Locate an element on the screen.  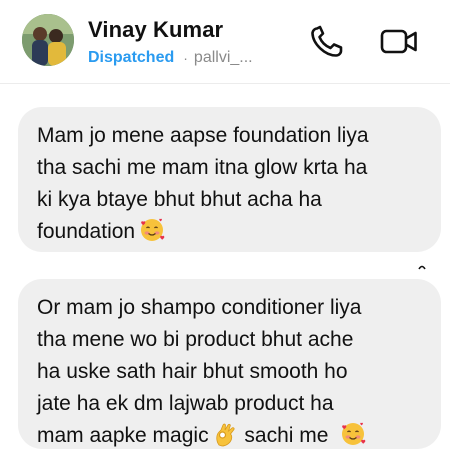
phone-icon is located at coordinates (327, 41).